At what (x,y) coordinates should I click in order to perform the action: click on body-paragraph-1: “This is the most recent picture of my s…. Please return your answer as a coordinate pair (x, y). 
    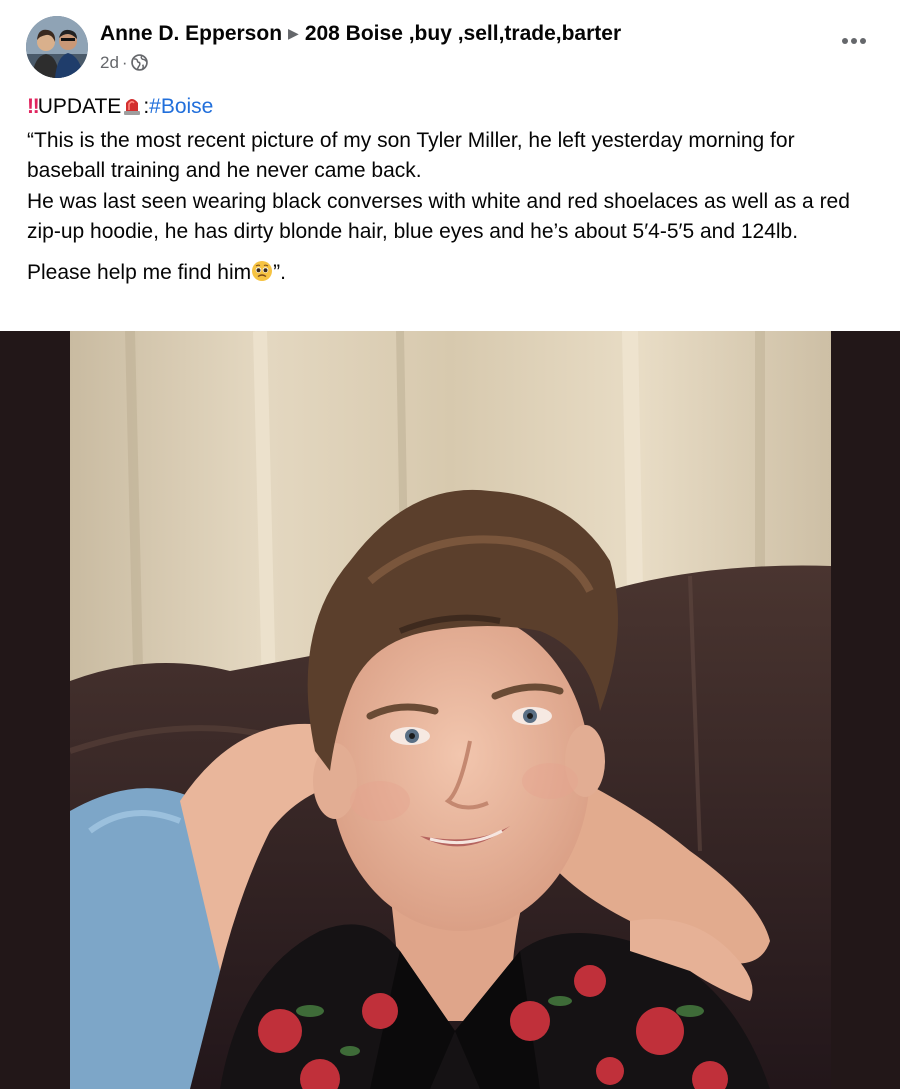
    Looking at the image, I should click on (411, 155).